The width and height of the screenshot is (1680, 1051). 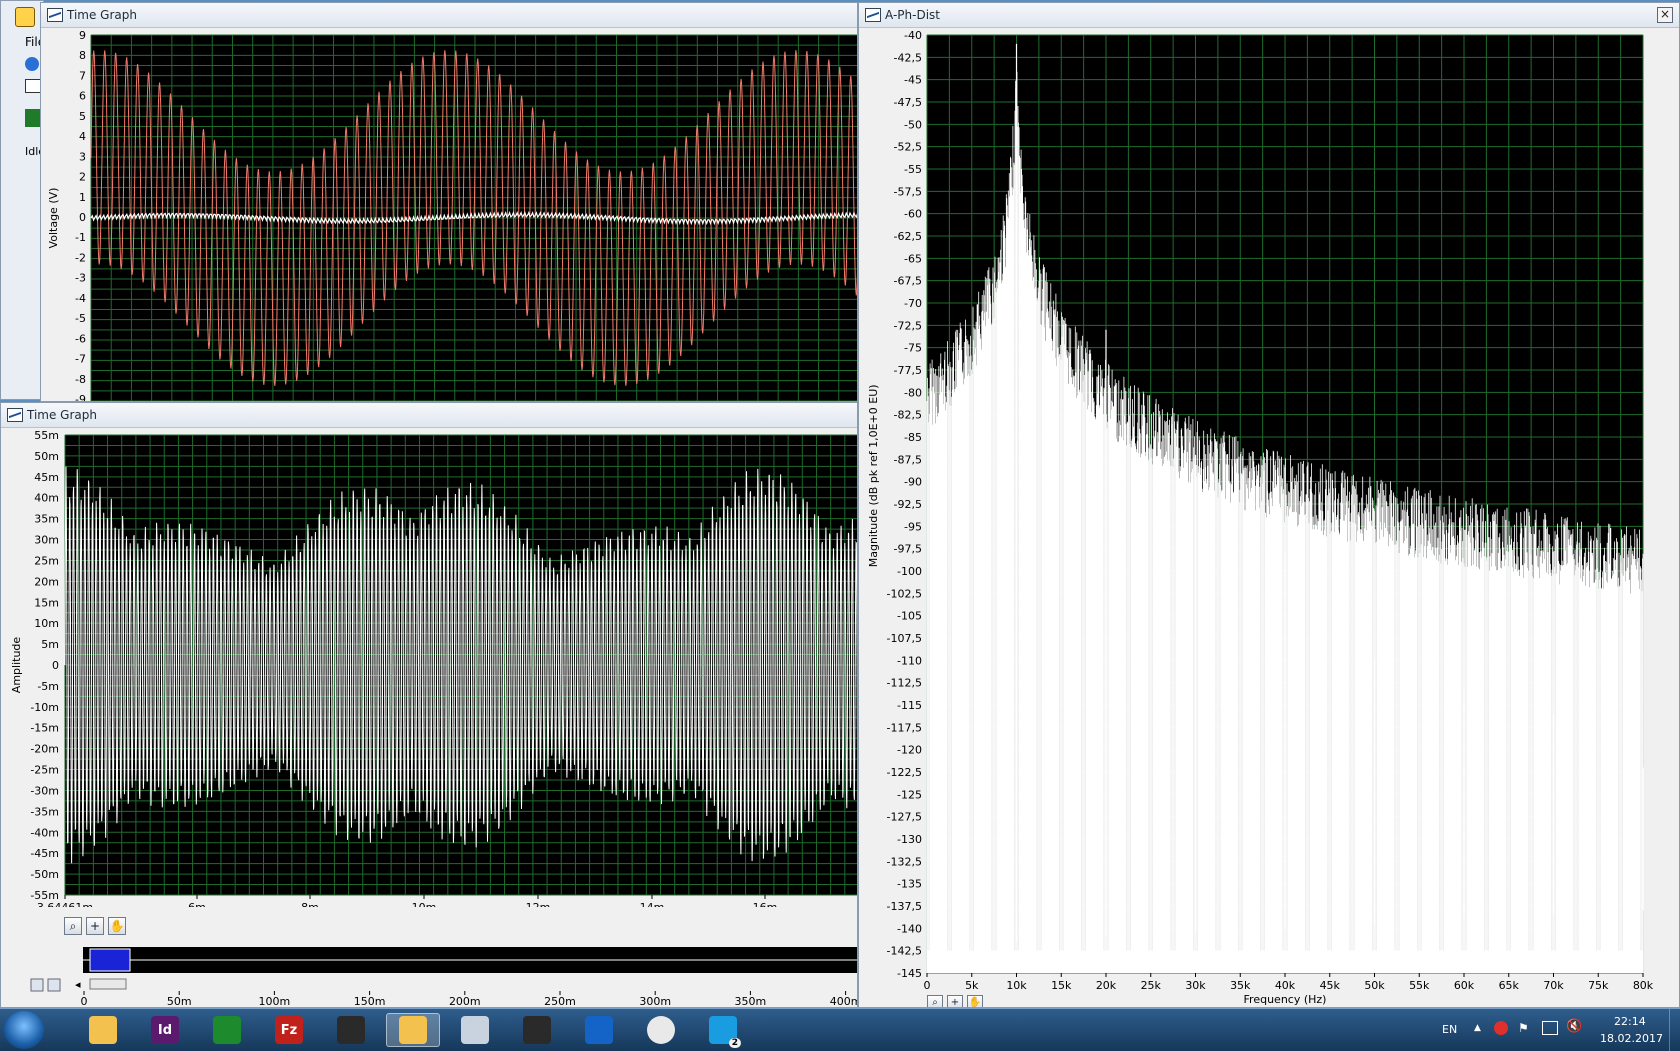 I want to click on x-tick-label: 15k, so click(x=1061, y=985).